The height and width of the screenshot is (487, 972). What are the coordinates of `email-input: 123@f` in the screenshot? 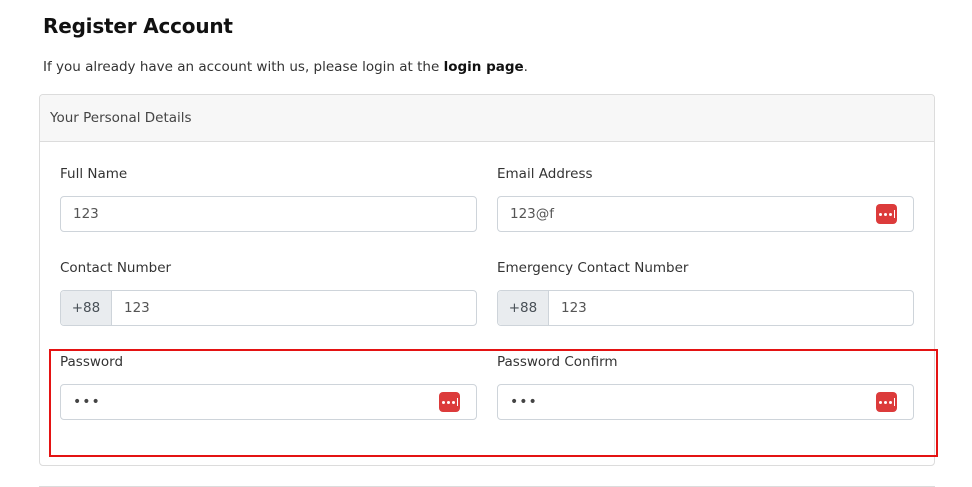 It's located at (705, 214).